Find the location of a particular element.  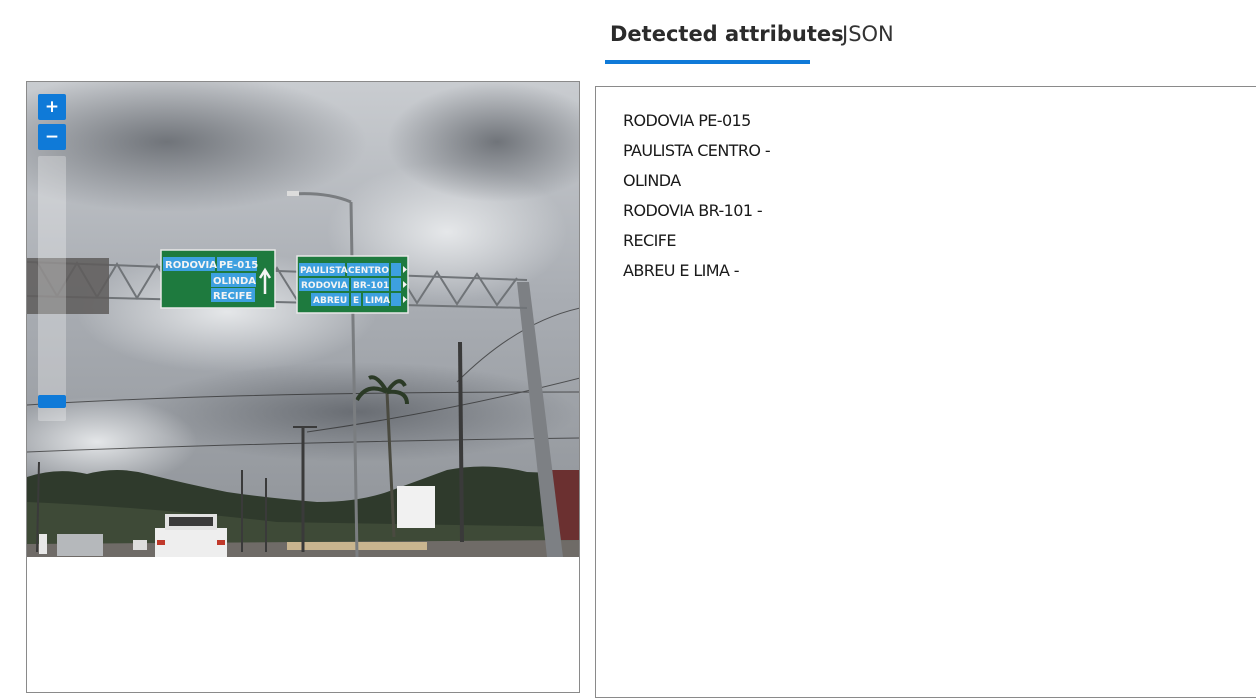

zoom-in-button: + is located at coordinates (52, 107).